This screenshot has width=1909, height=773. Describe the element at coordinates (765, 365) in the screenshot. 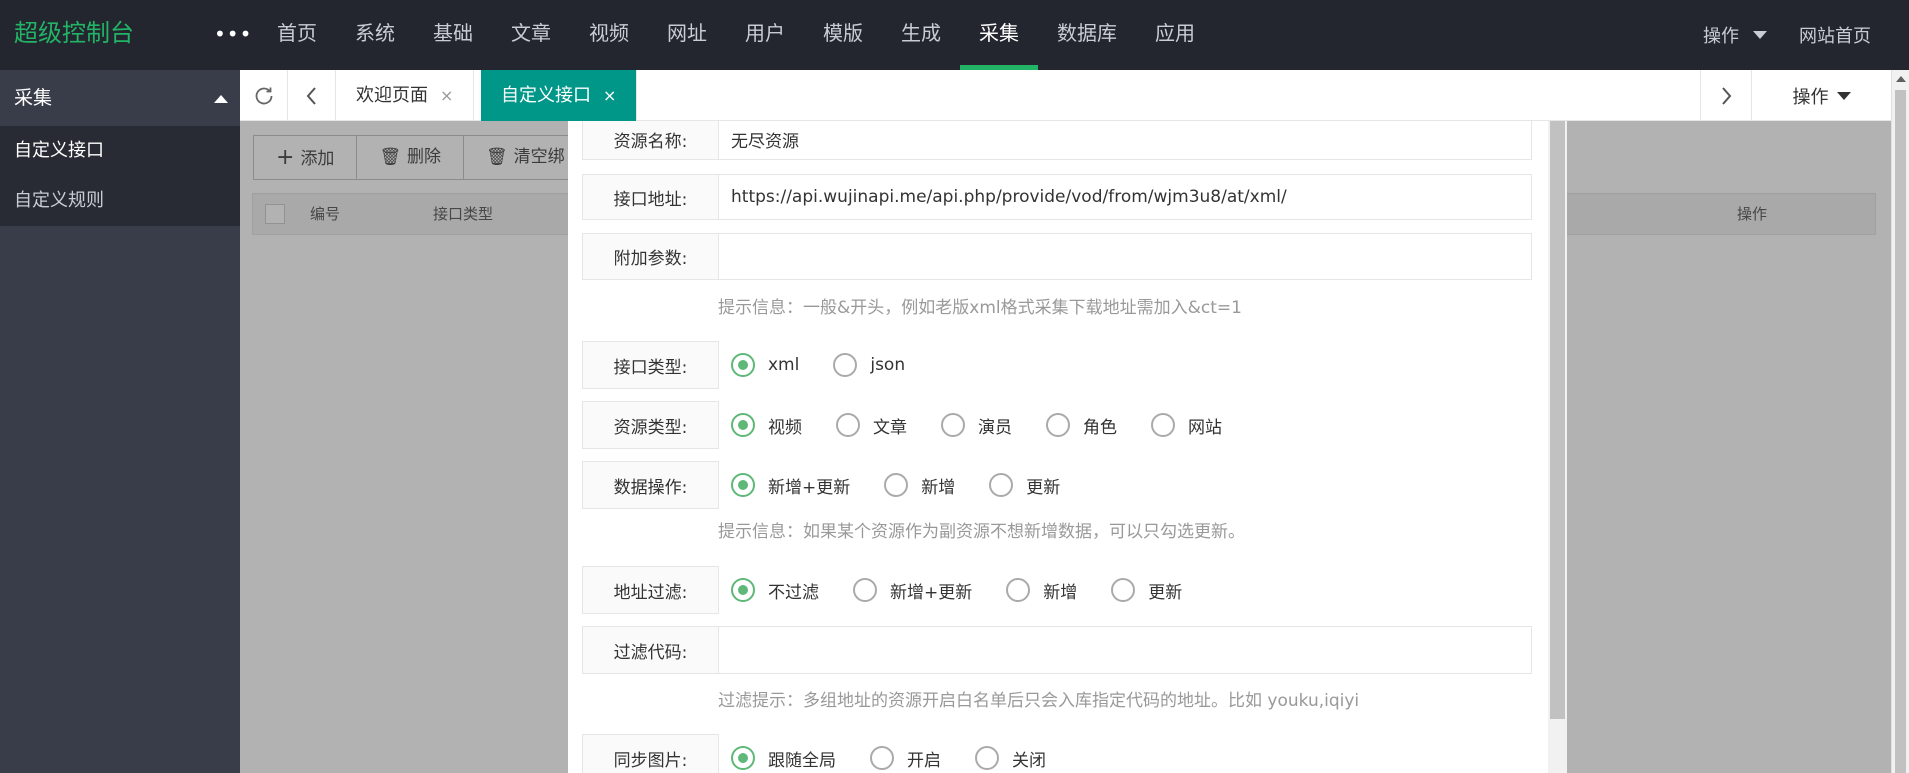

I see `radio-xml: xml` at that location.